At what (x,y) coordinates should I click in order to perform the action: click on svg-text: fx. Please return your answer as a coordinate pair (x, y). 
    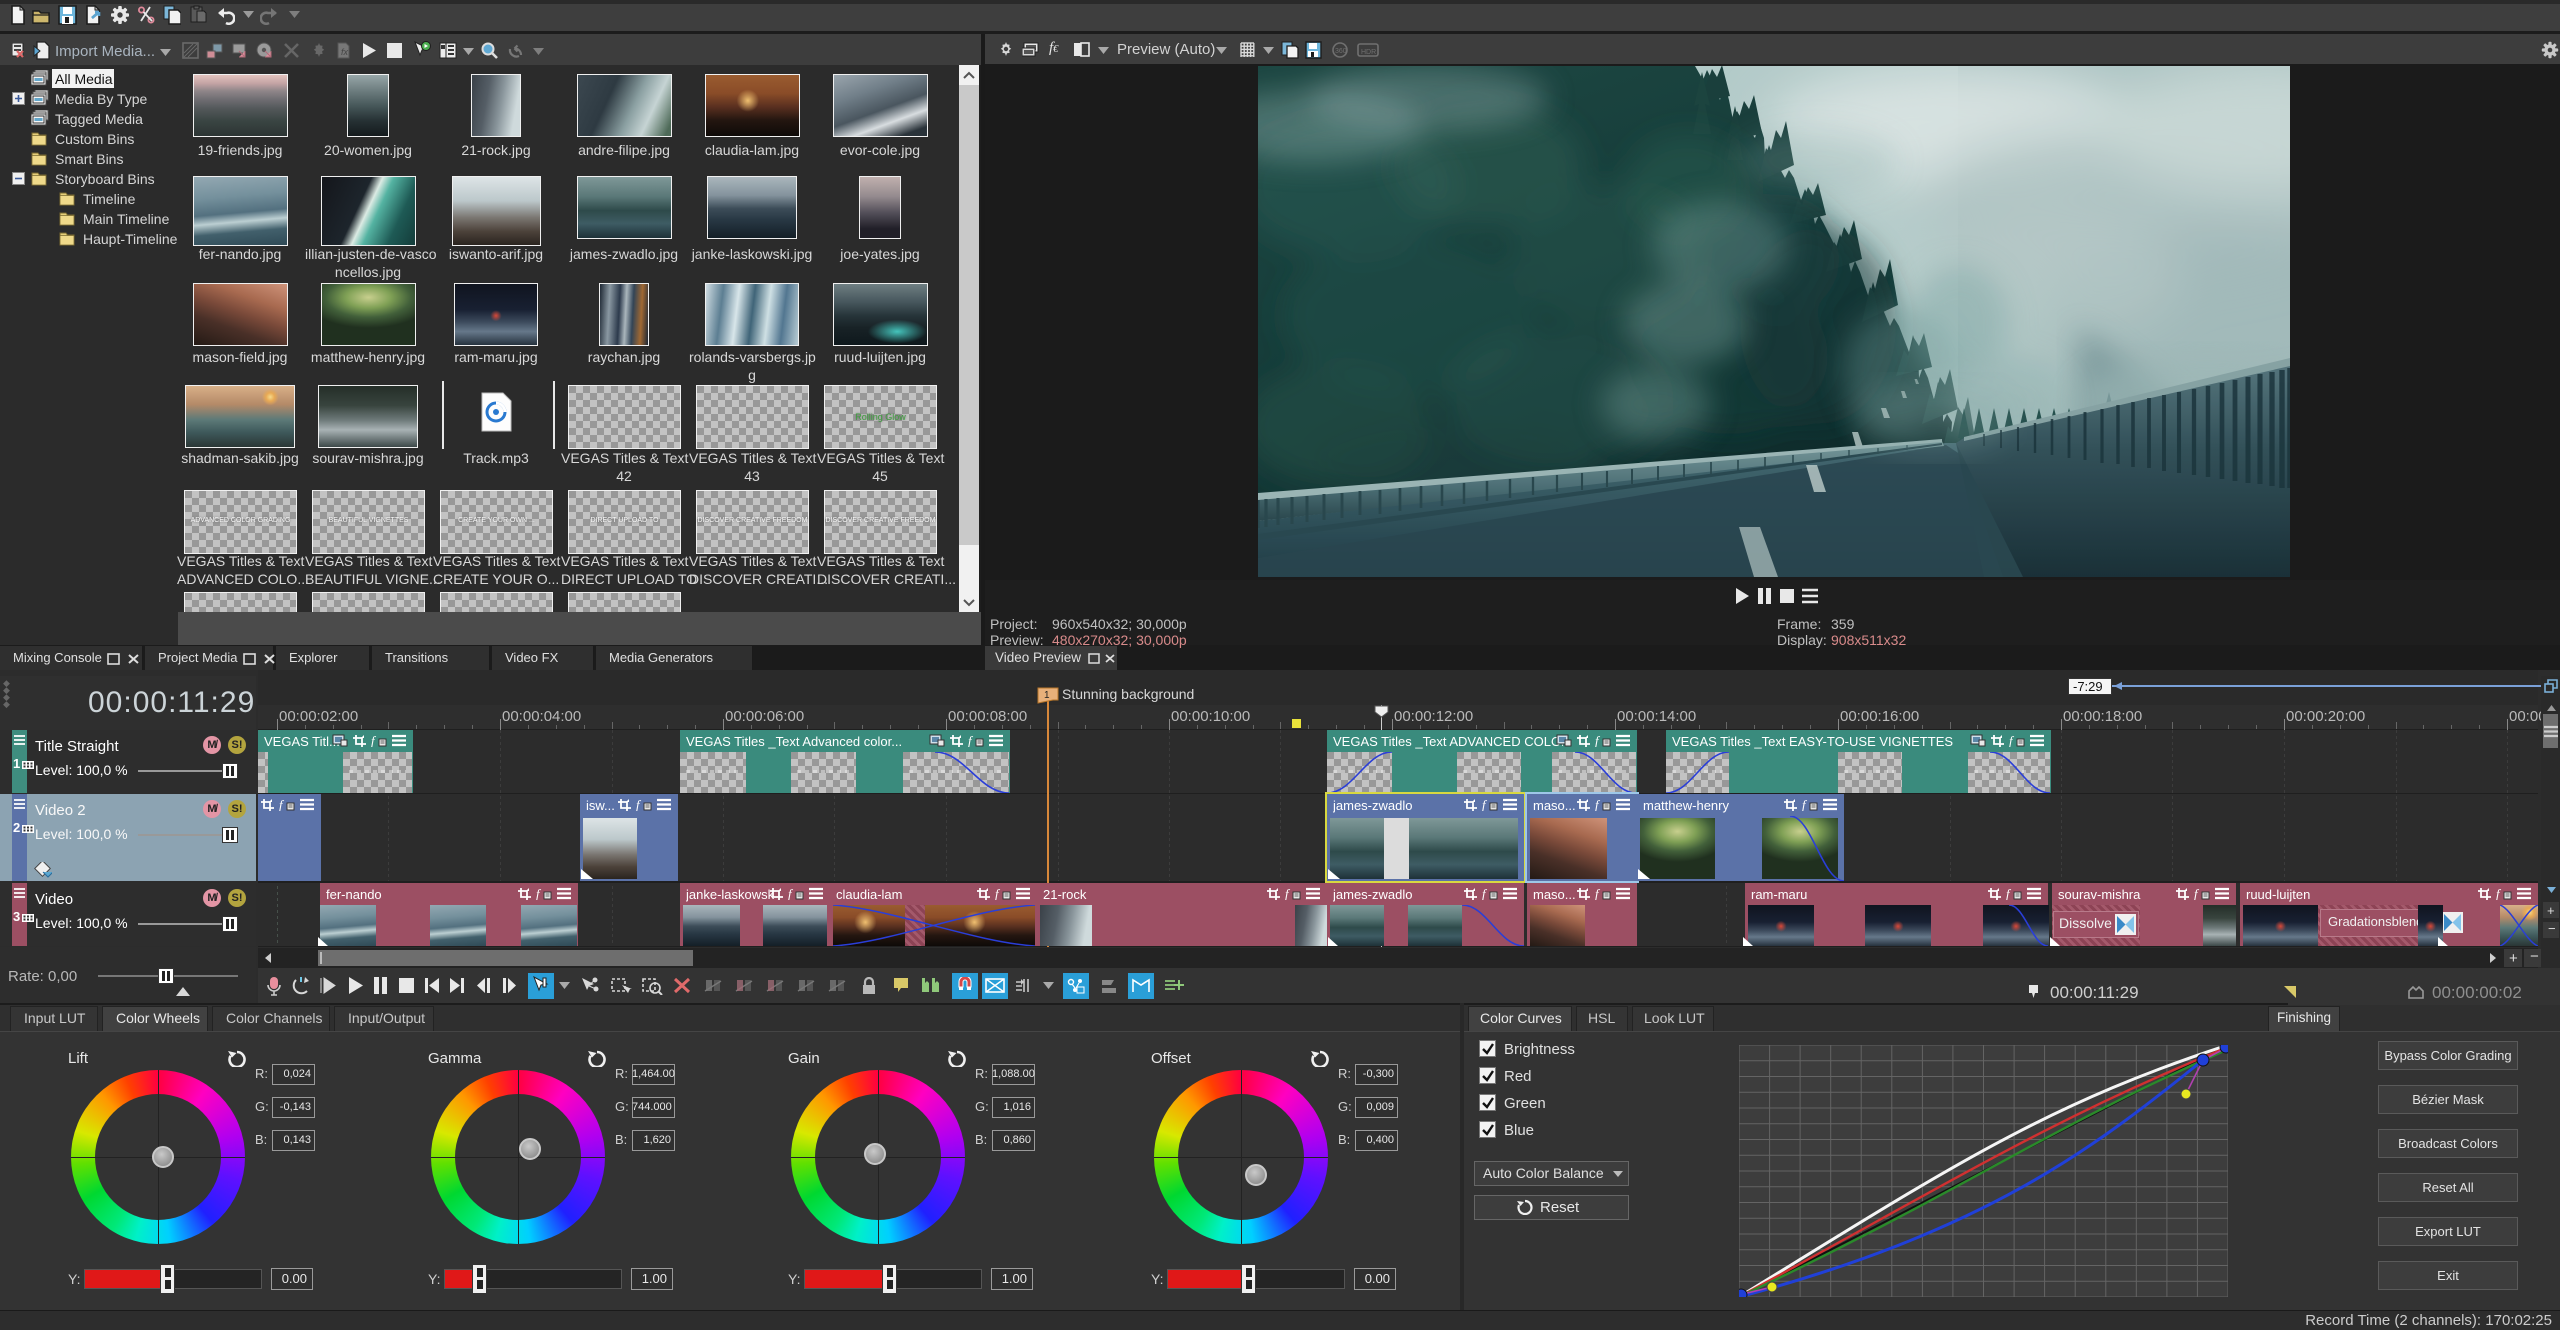
    Looking at the image, I should click on (345, 52).